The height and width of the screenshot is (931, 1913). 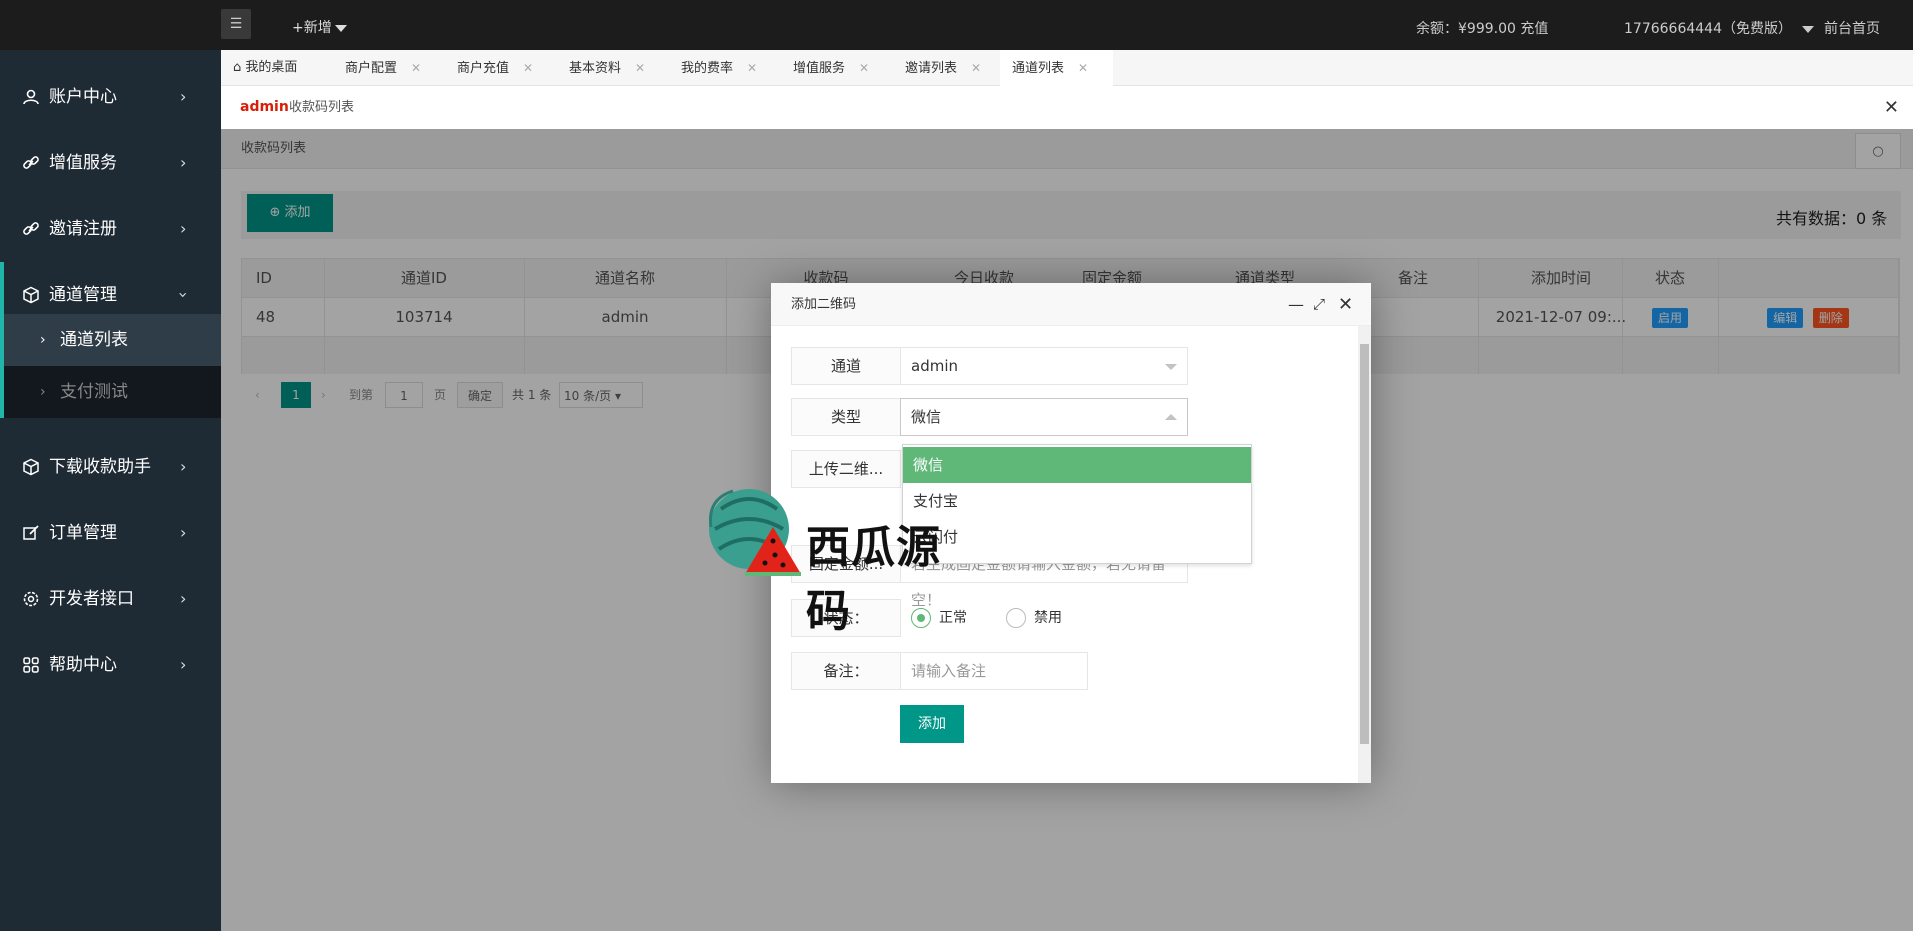 What do you see at coordinates (1482, 28) in the screenshot?
I see `balance-text: 余额：¥999.00 充值` at bounding box center [1482, 28].